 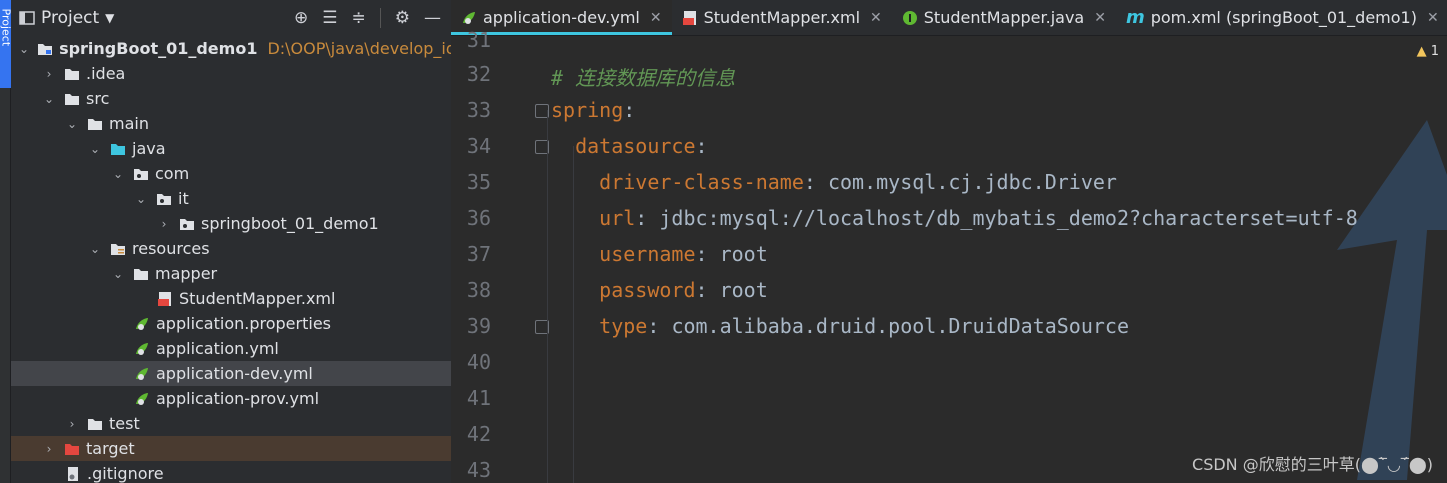 I want to click on project-header: Project ▼ ⊕ ☰ ≑ ⚙ —, so click(x=231, y=18).